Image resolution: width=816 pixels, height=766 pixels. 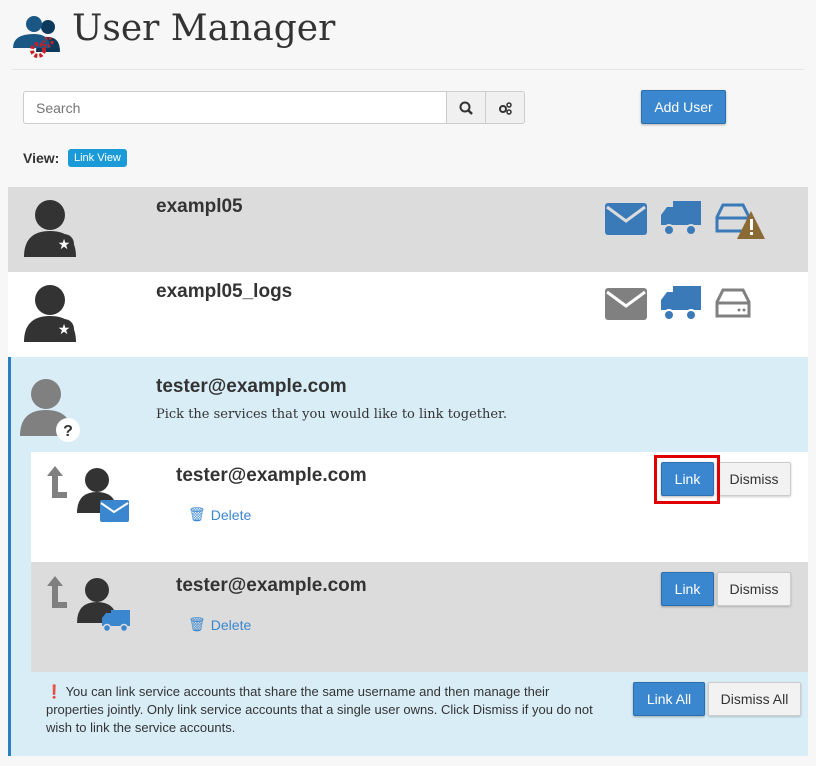 What do you see at coordinates (740, 222) in the screenshot?
I see `storage-warning-icon` at bounding box center [740, 222].